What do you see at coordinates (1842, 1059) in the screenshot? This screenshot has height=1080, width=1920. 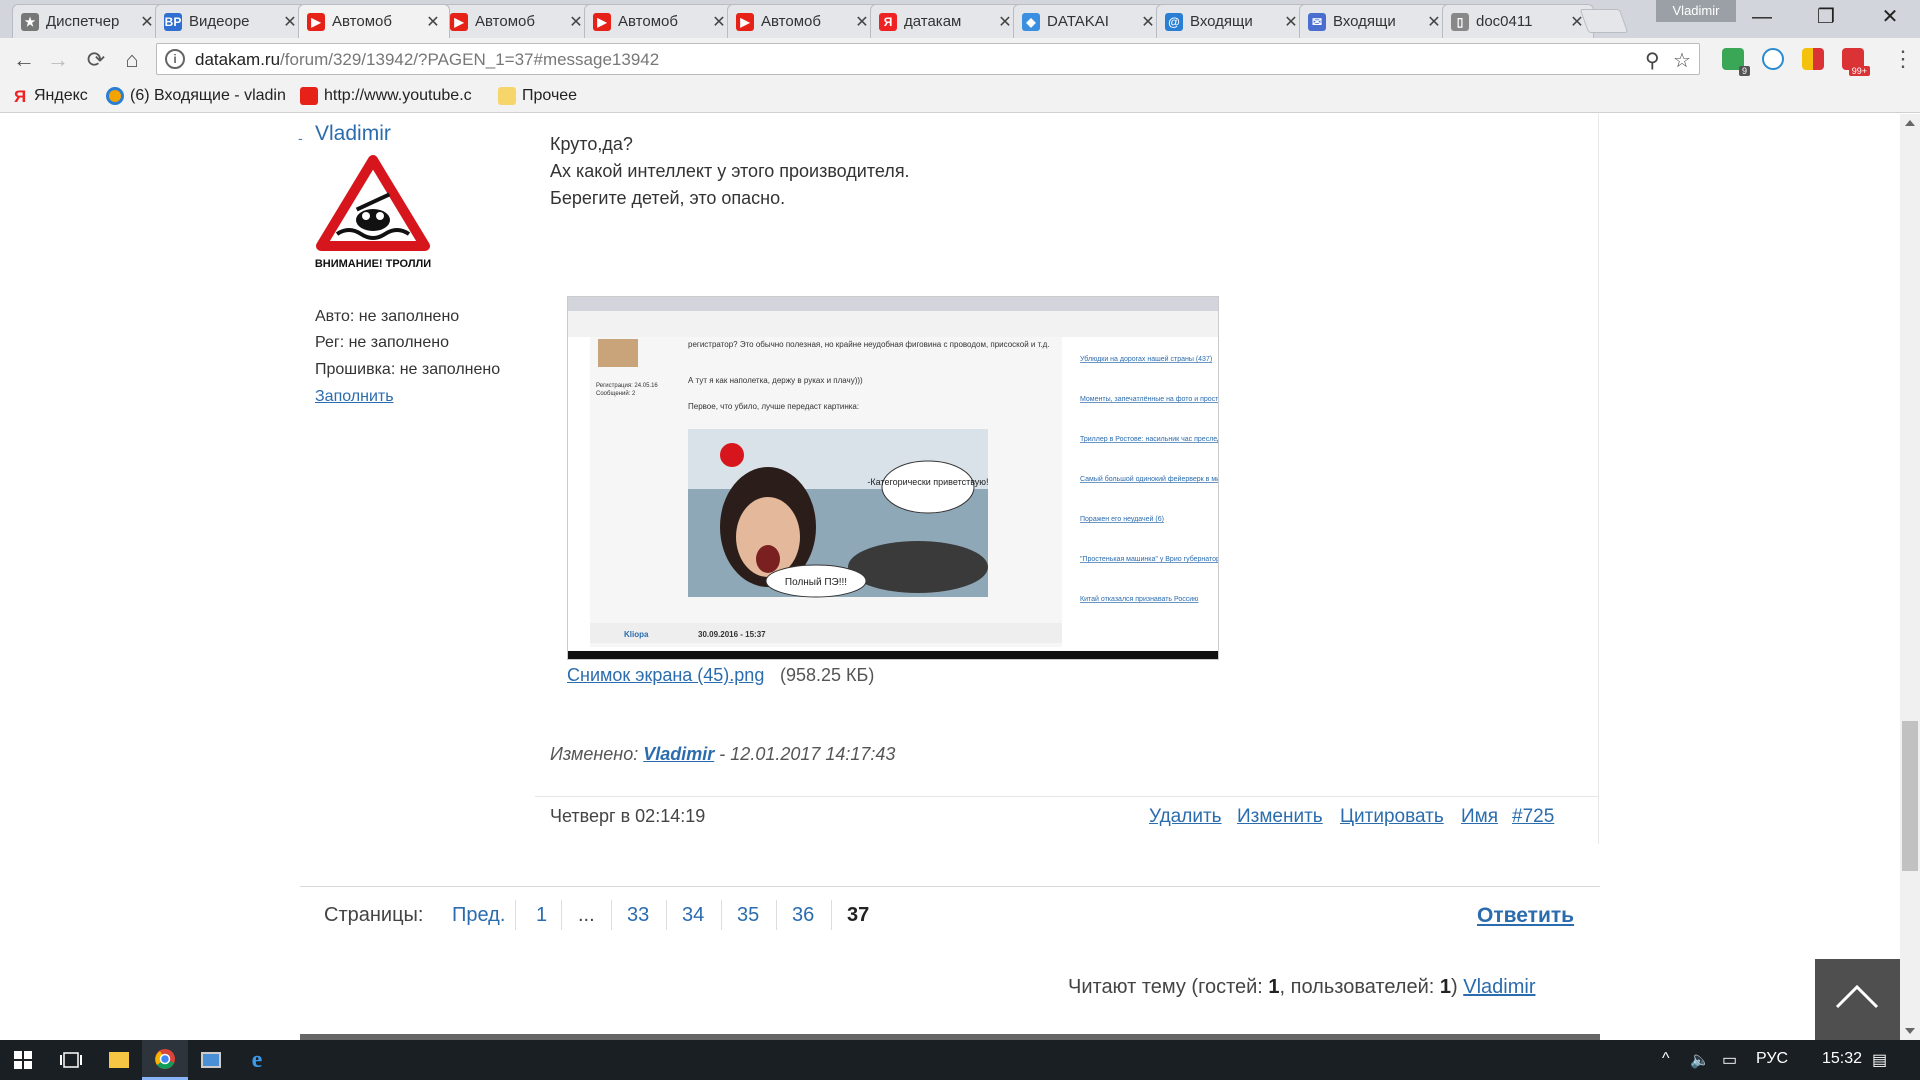 I see `clock: 15:32` at bounding box center [1842, 1059].